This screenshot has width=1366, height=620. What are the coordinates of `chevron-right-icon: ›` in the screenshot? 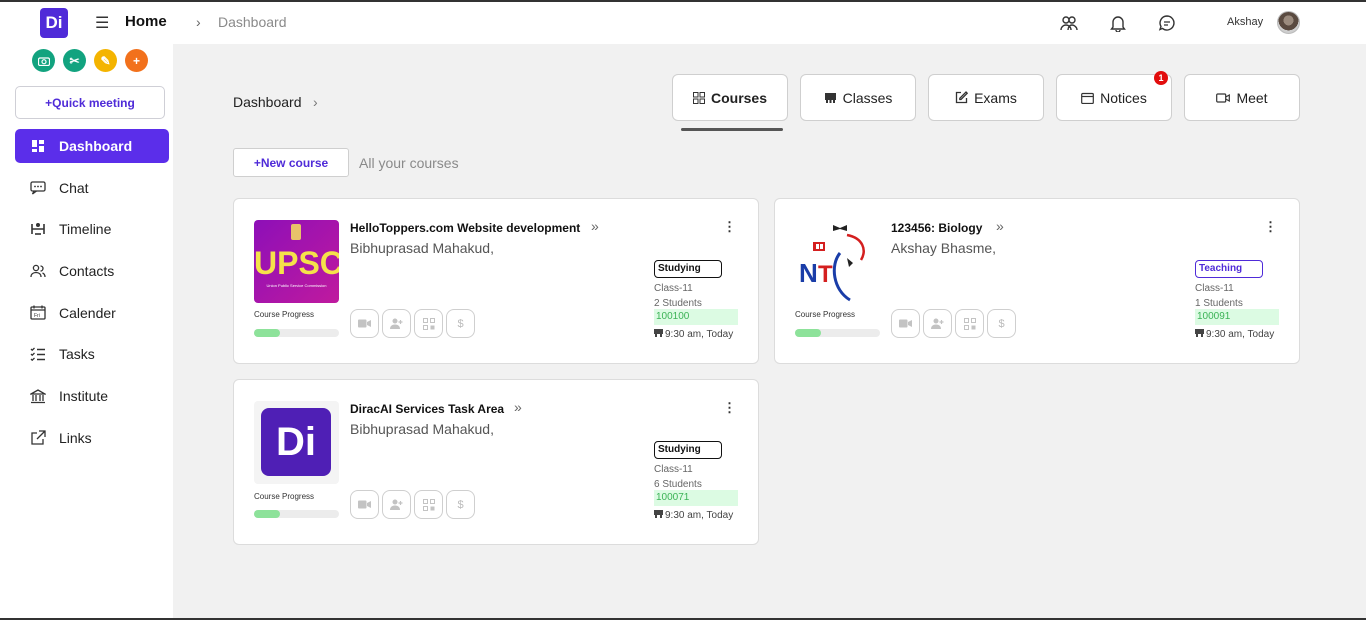 It's located at (315, 102).